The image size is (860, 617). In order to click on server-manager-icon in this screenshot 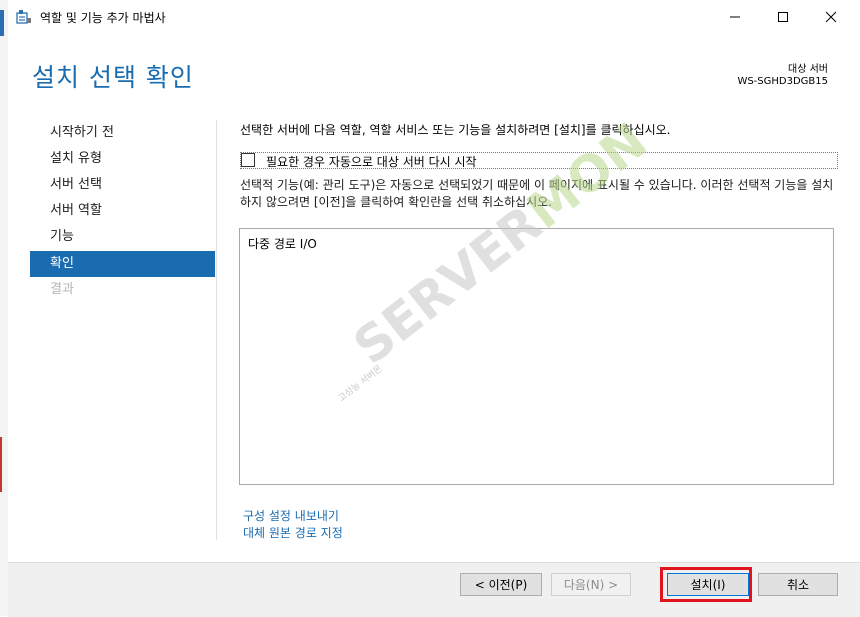, I will do `click(24, 17)`.